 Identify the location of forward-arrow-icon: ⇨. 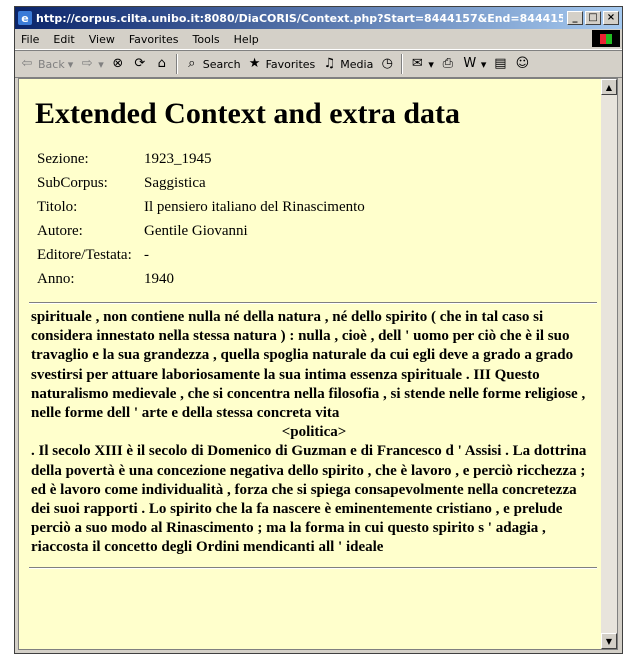
(87, 63).